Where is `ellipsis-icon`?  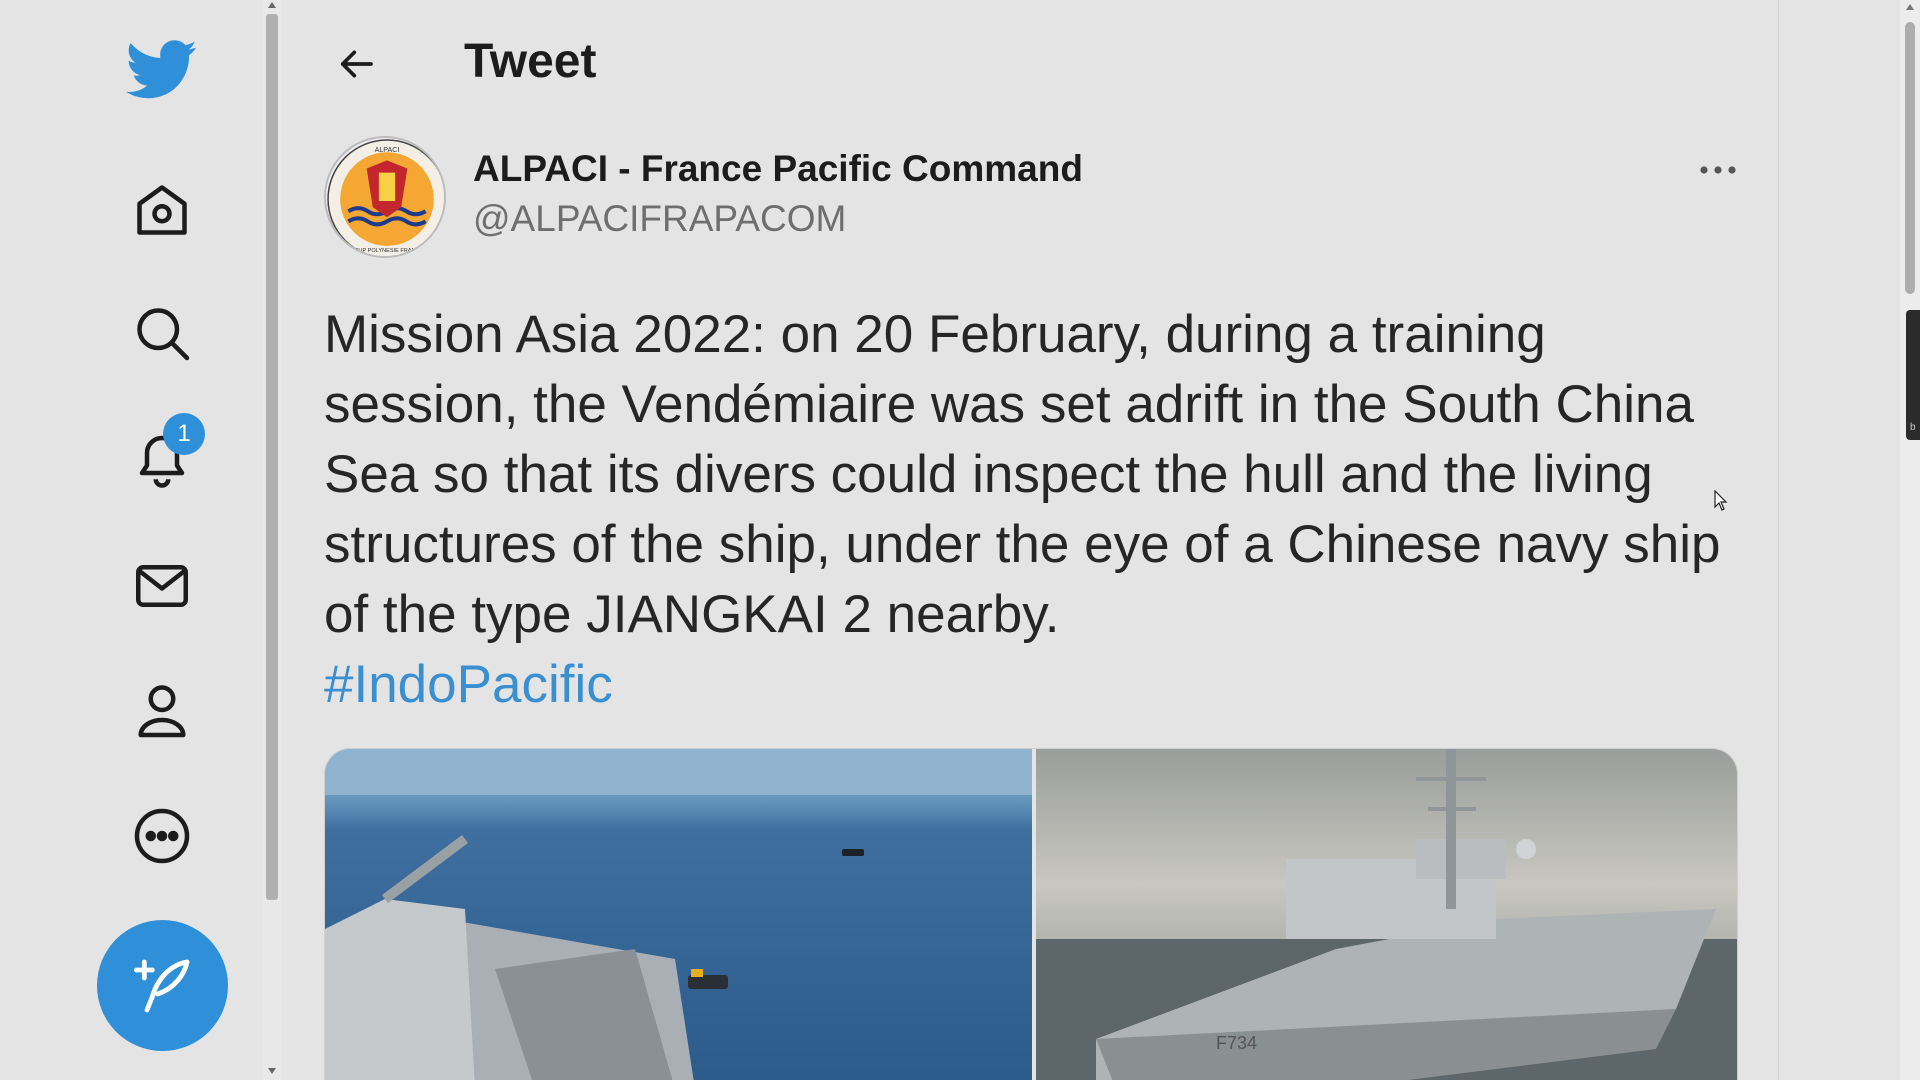
ellipsis-icon is located at coordinates (1718, 170).